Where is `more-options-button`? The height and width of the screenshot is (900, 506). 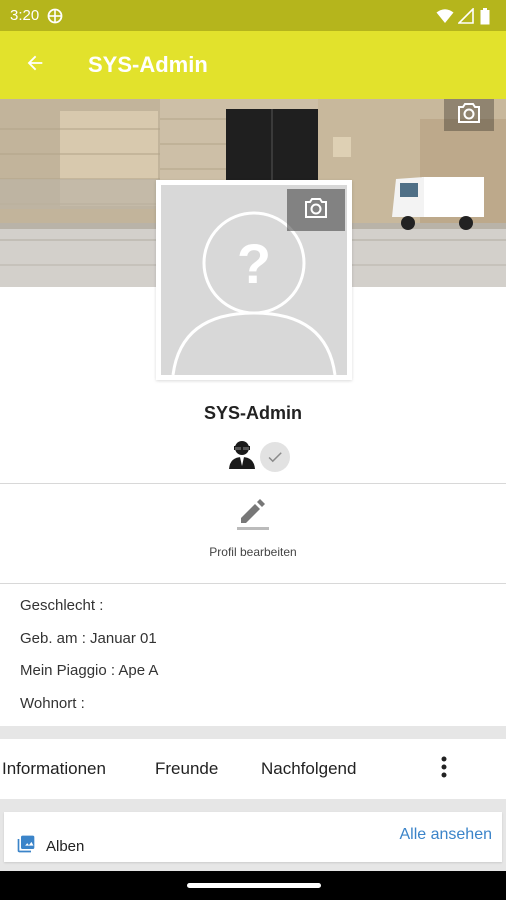
more-options-button is located at coordinates (444, 769).